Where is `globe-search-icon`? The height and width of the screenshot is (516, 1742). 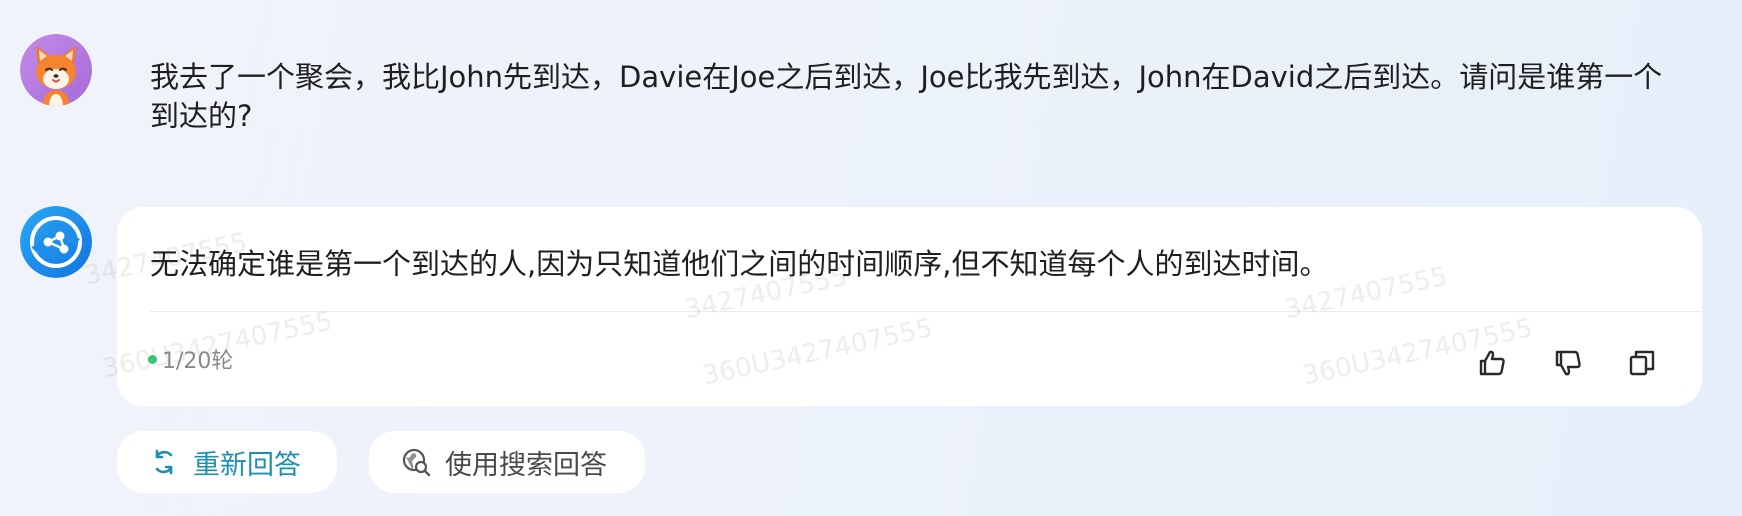 globe-search-icon is located at coordinates (416, 462).